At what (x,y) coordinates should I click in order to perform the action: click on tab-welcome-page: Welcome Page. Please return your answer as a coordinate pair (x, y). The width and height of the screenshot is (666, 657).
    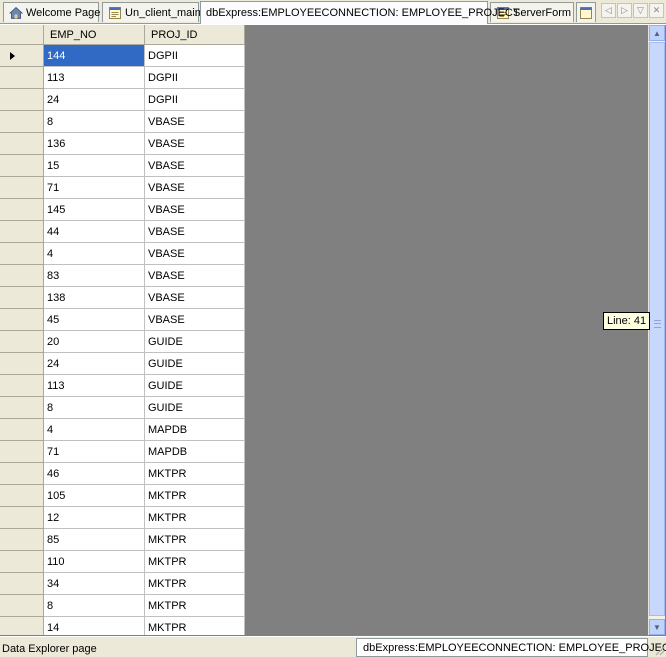
    Looking at the image, I should click on (51, 12).